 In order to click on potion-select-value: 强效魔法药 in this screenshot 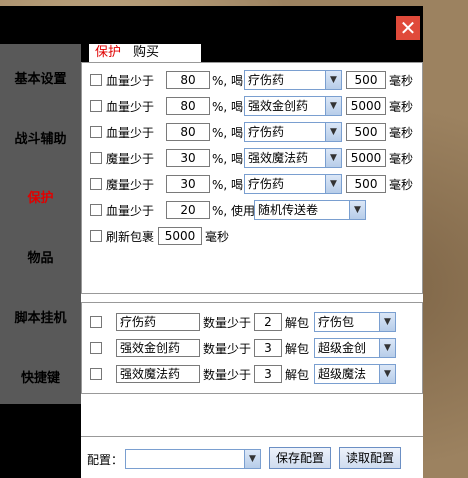, I will do `click(278, 158)`.